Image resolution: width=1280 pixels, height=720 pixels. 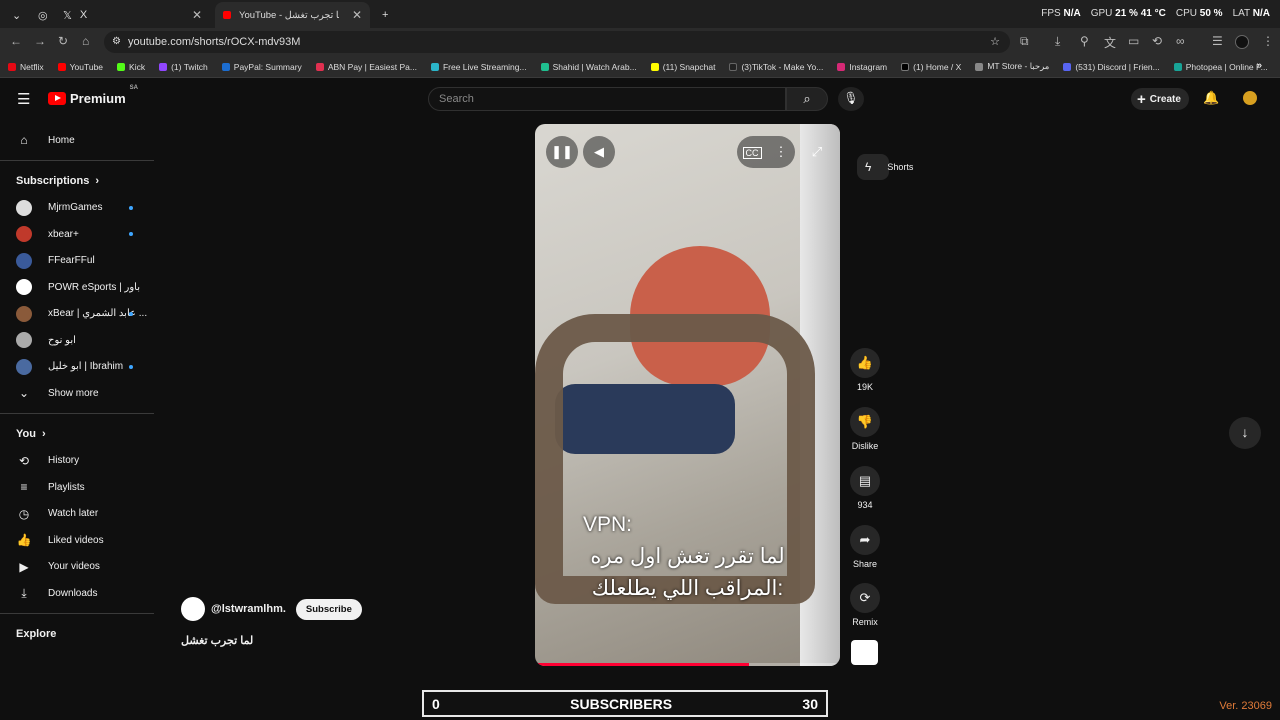 I want to click on sidebar-show-more: ⌄ Show more, so click(x=77, y=393).